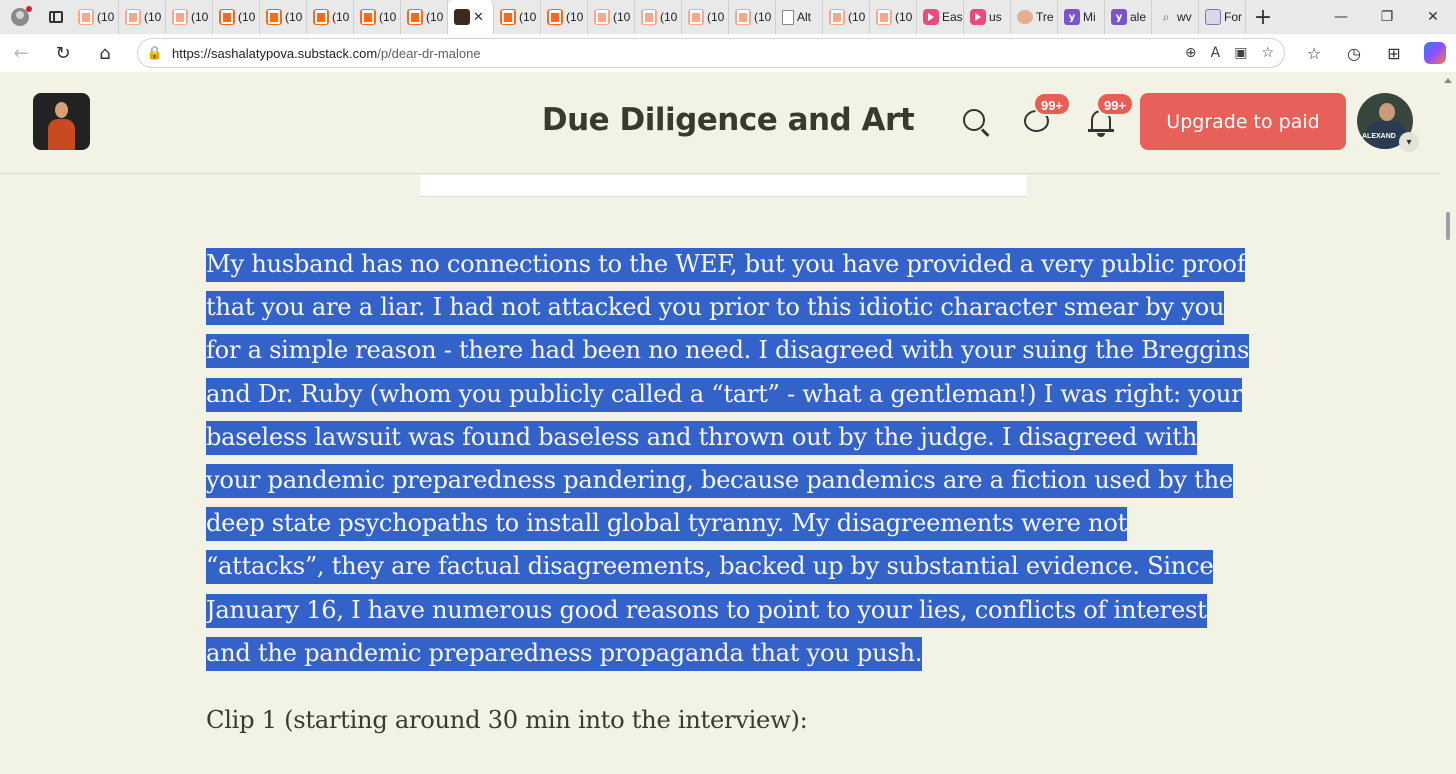 Image resolution: width=1456 pixels, height=774 pixels. I want to click on site-info-icon: 🔒, so click(155, 53).